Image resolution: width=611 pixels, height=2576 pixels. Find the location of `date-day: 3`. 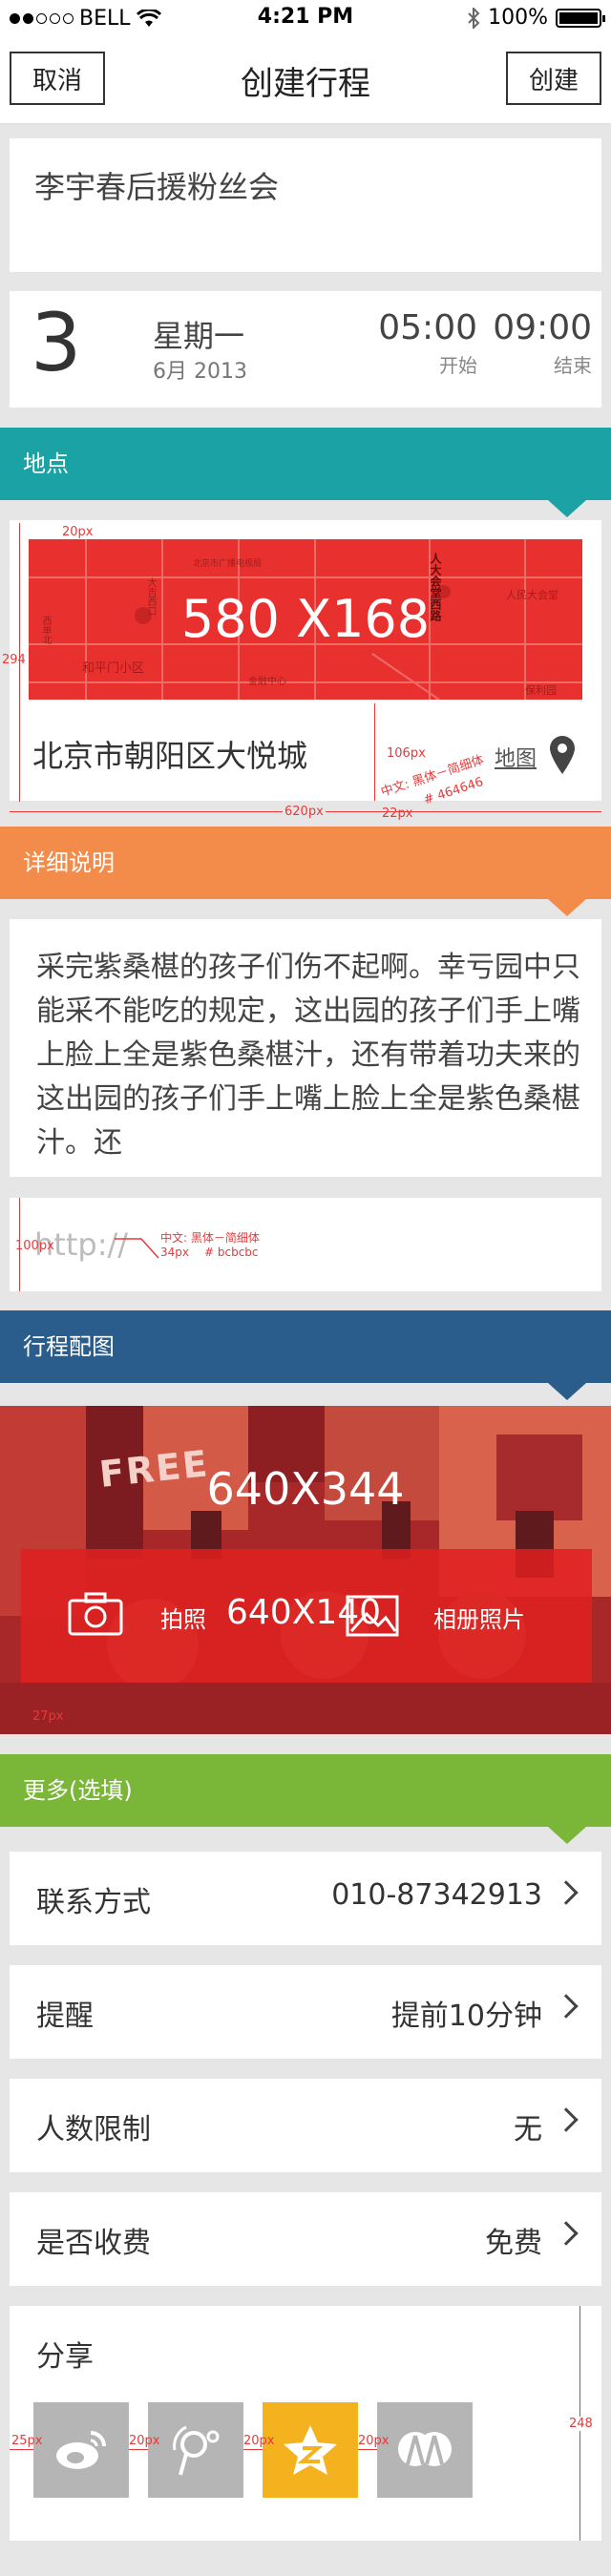

date-day: 3 is located at coordinates (56, 342).